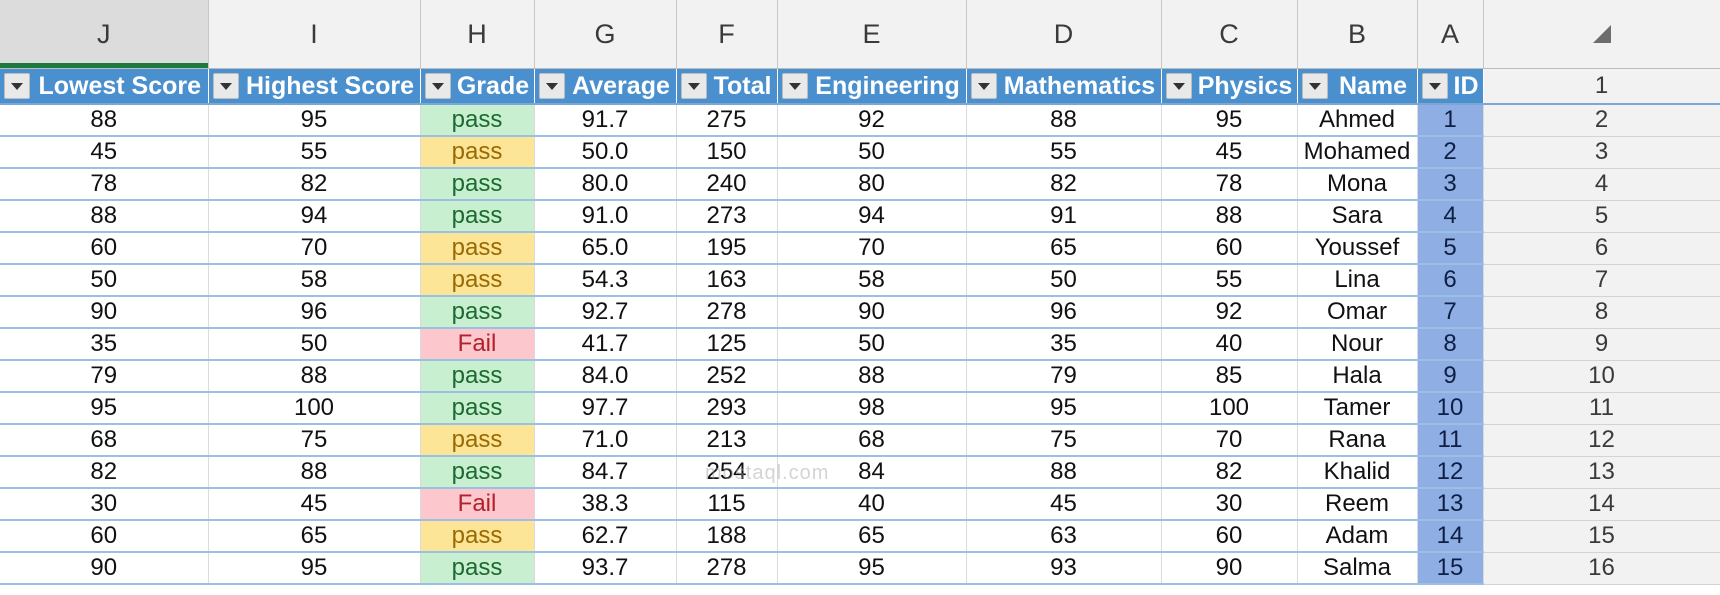 This screenshot has height=595, width=1720. Describe the element at coordinates (1601, 408) in the screenshot. I see `row-number: 11` at that location.